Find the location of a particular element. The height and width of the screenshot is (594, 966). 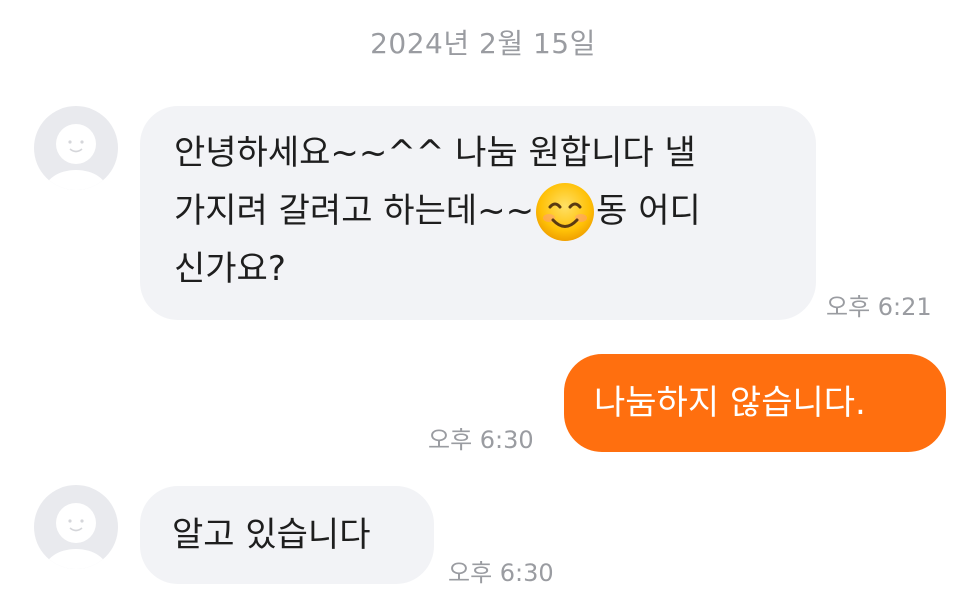

message-line: 신가요? is located at coordinates (230, 269).